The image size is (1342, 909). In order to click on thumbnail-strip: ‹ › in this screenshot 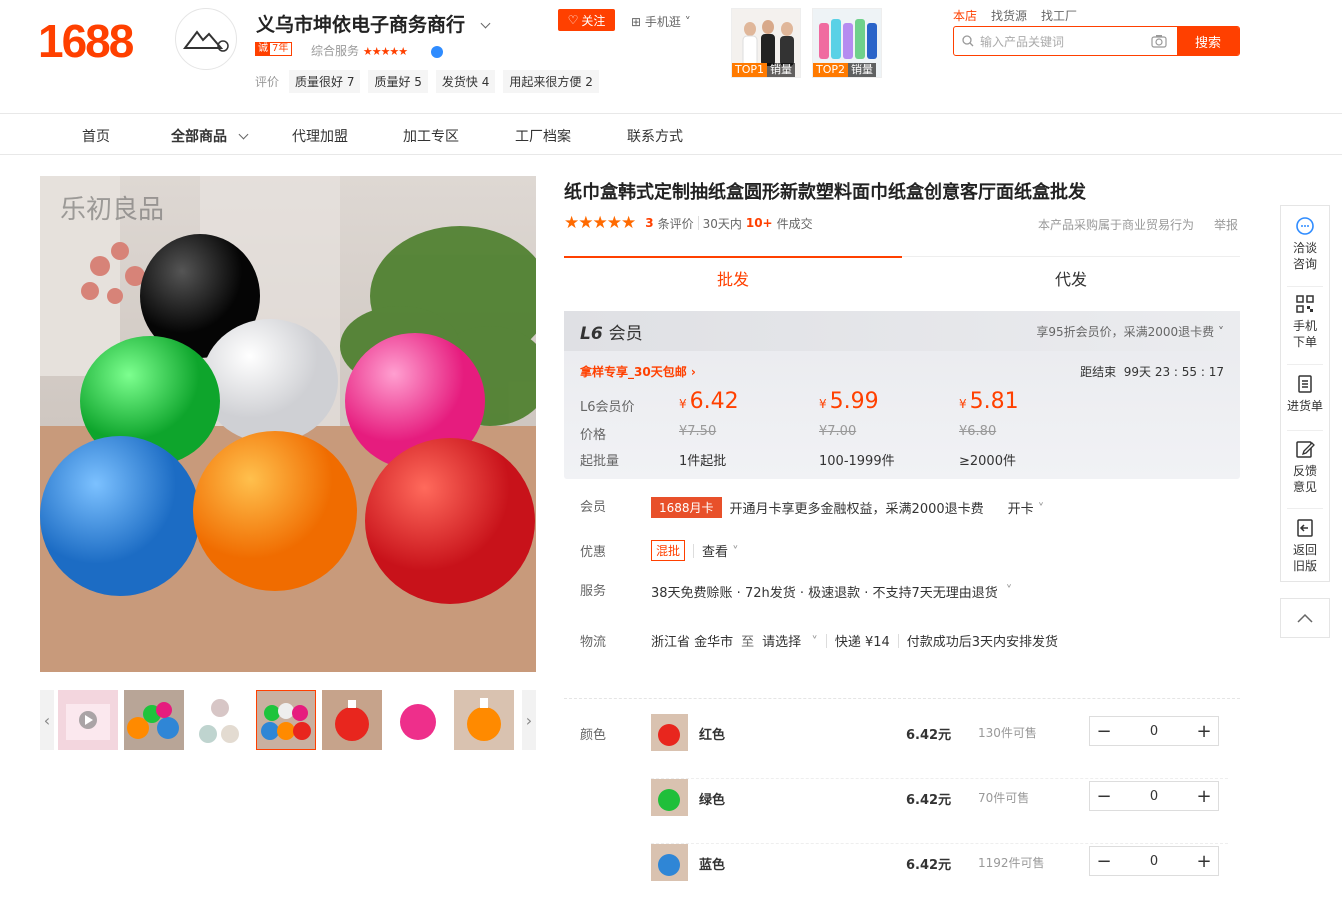, I will do `click(288, 720)`.